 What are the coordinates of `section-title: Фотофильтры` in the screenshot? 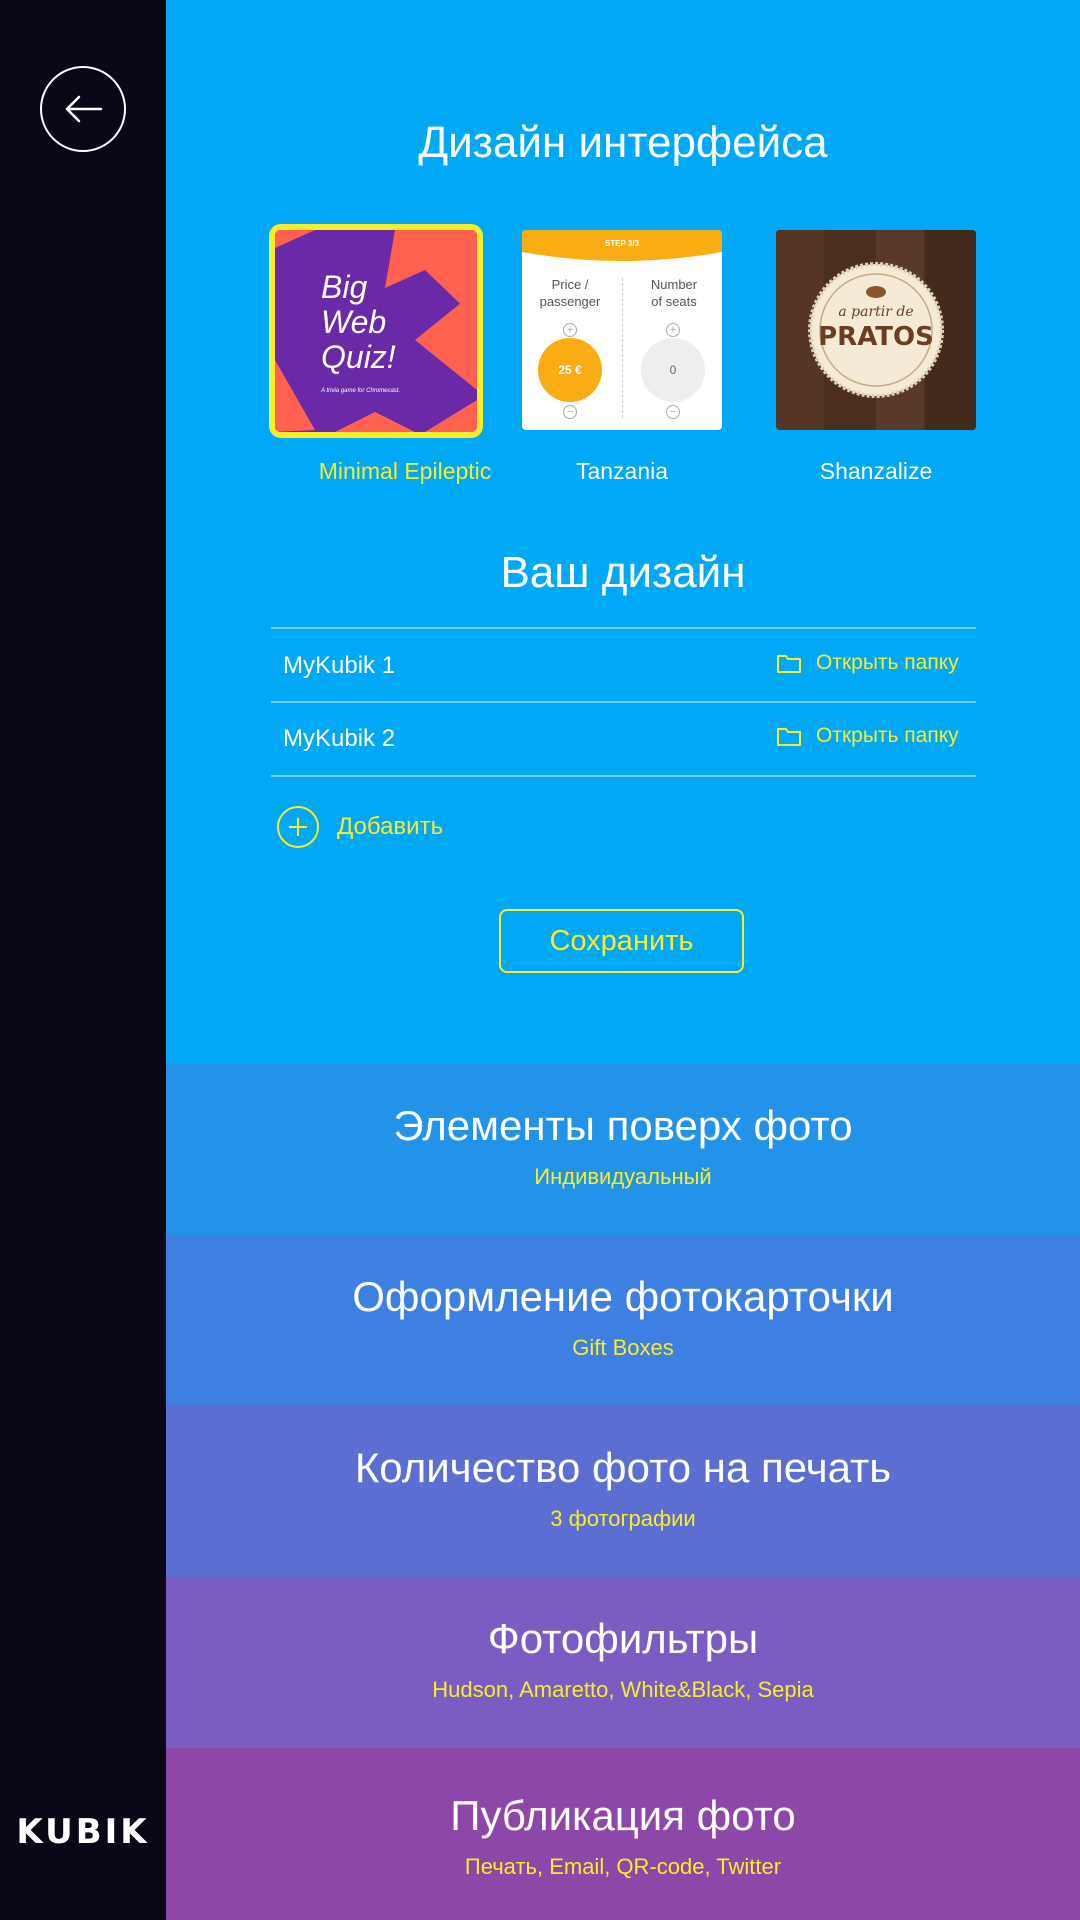 It's located at (623, 1638).